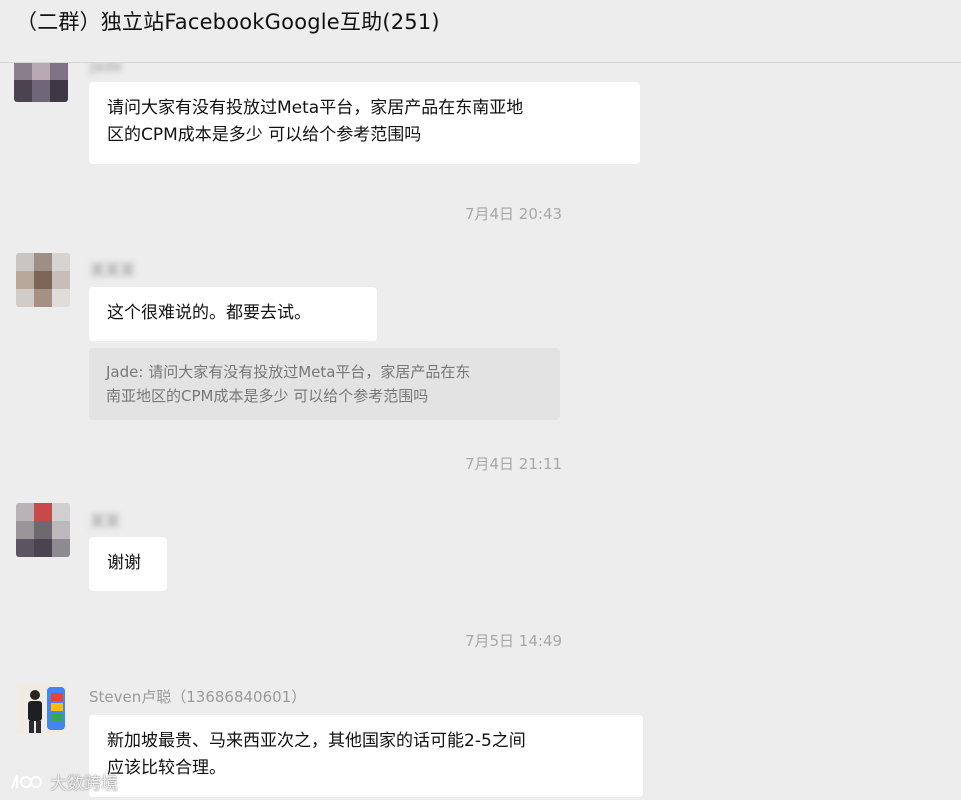  Describe the element at coordinates (264, 135) in the screenshot. I see `message-text-line: 区的CPM成本是多少 可以给个参考范围吗` at that location.